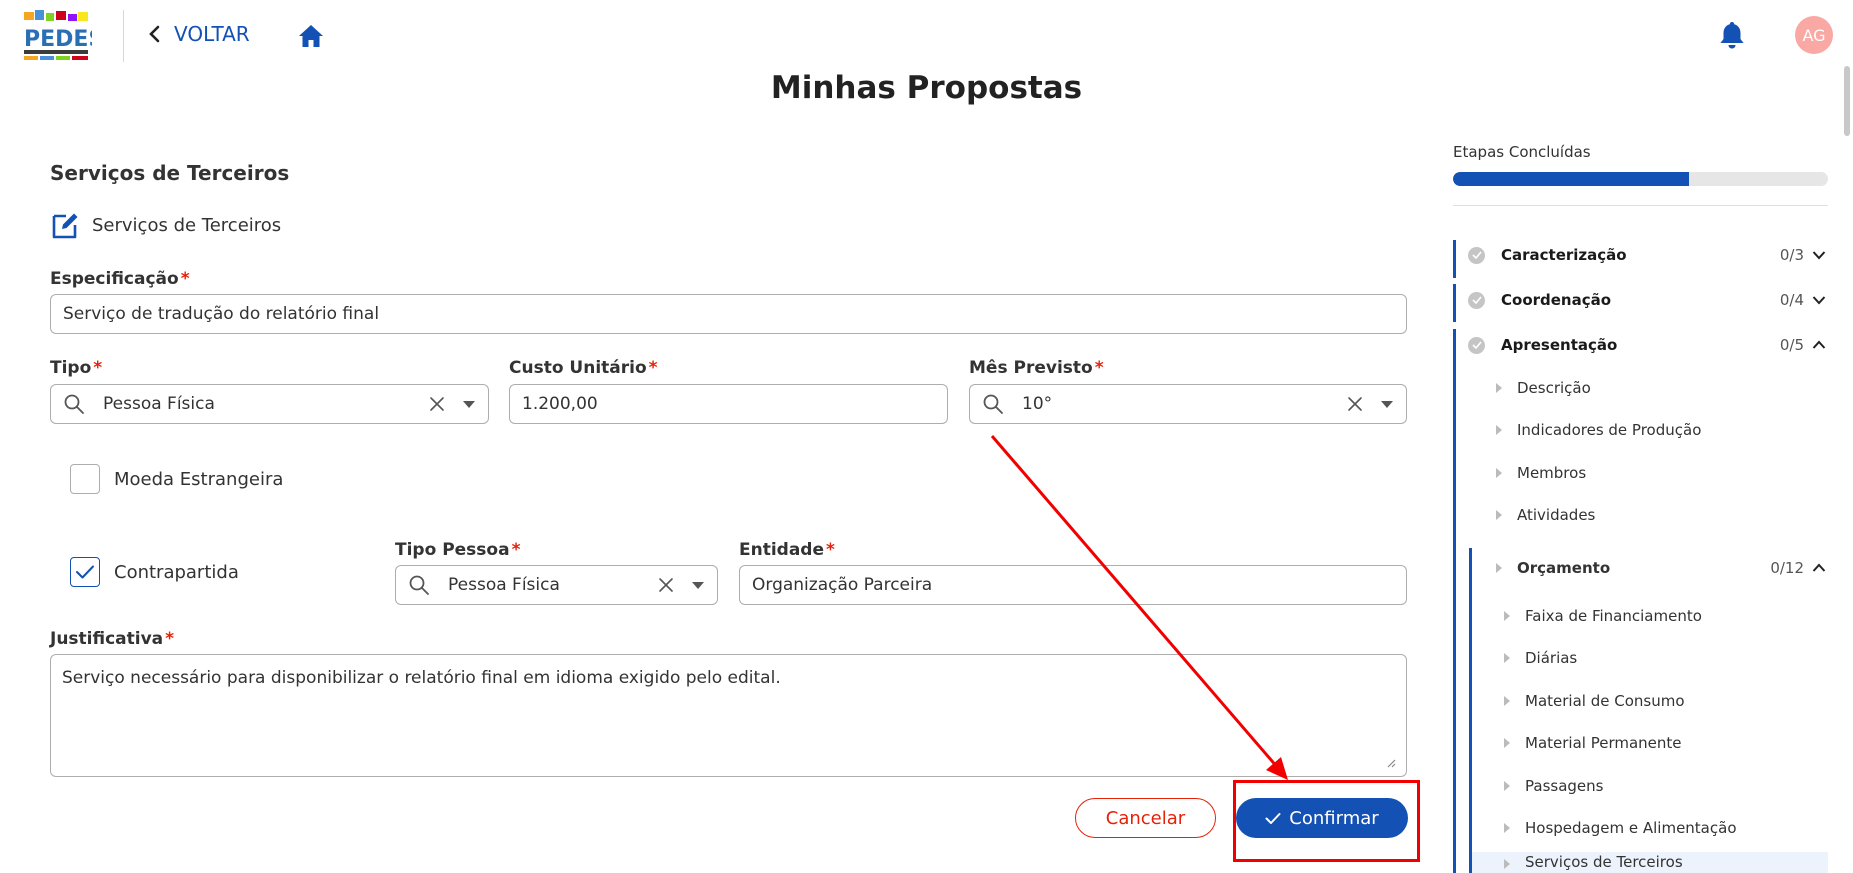 The height and width of the screenshot is (873, 1853). I want to click on step-coordenacao: Coordenação 0/4, so click(1640, 300).